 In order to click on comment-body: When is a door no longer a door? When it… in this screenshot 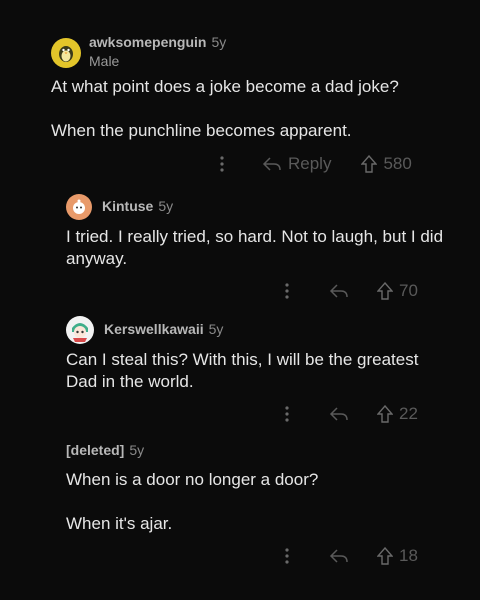, I will do `click(192, 501)`.